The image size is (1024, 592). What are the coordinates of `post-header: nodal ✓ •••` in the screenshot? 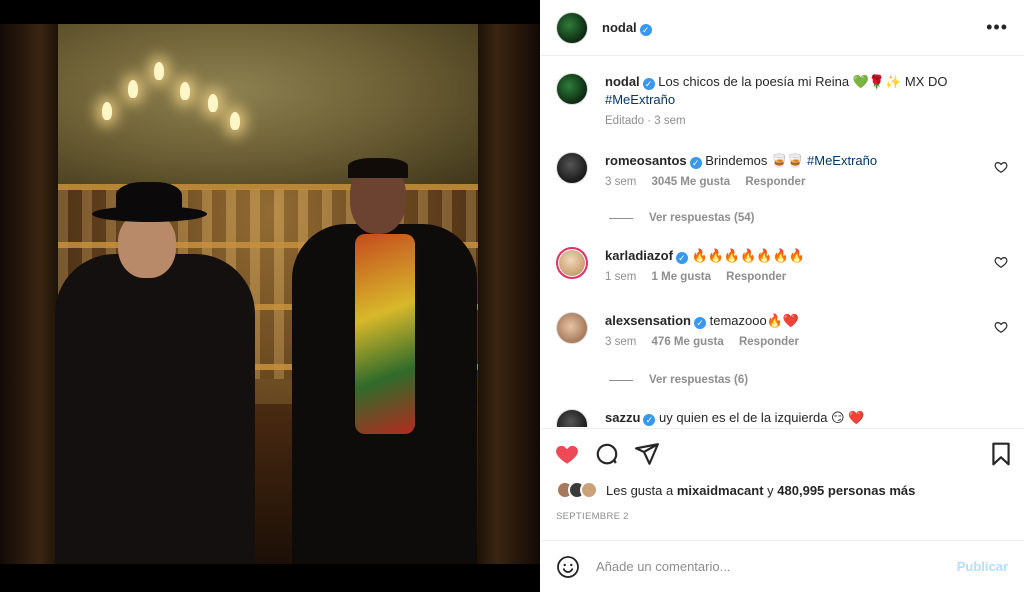 It's located at (782, 28).